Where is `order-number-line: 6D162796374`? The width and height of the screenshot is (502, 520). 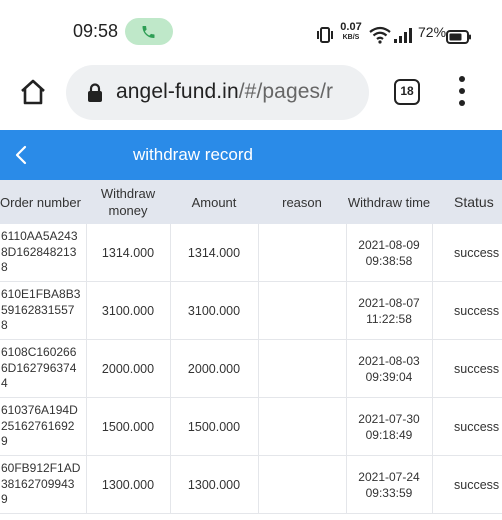 order-number-line: 6D162796374 is located at coordinates (39, 367).